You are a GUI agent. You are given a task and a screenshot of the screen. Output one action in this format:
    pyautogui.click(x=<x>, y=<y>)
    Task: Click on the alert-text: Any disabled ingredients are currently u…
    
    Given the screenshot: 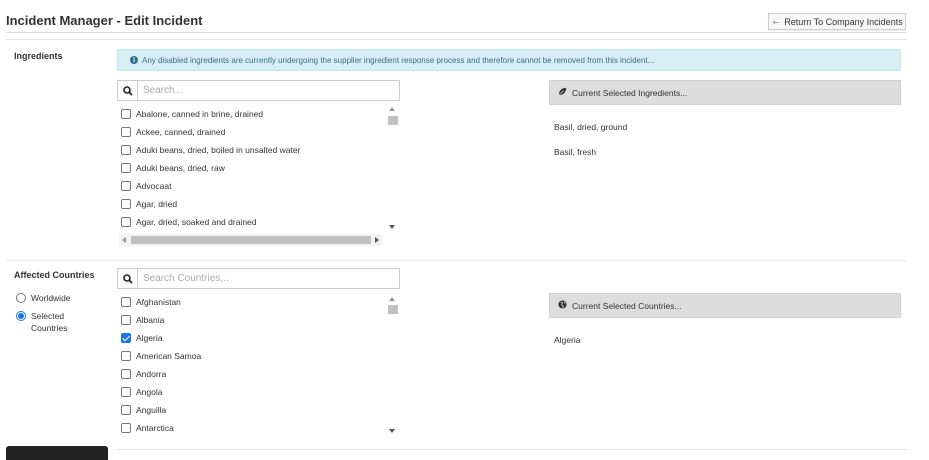 What is the action you would take?
    pyautogui.click(x=398, y=60)
    